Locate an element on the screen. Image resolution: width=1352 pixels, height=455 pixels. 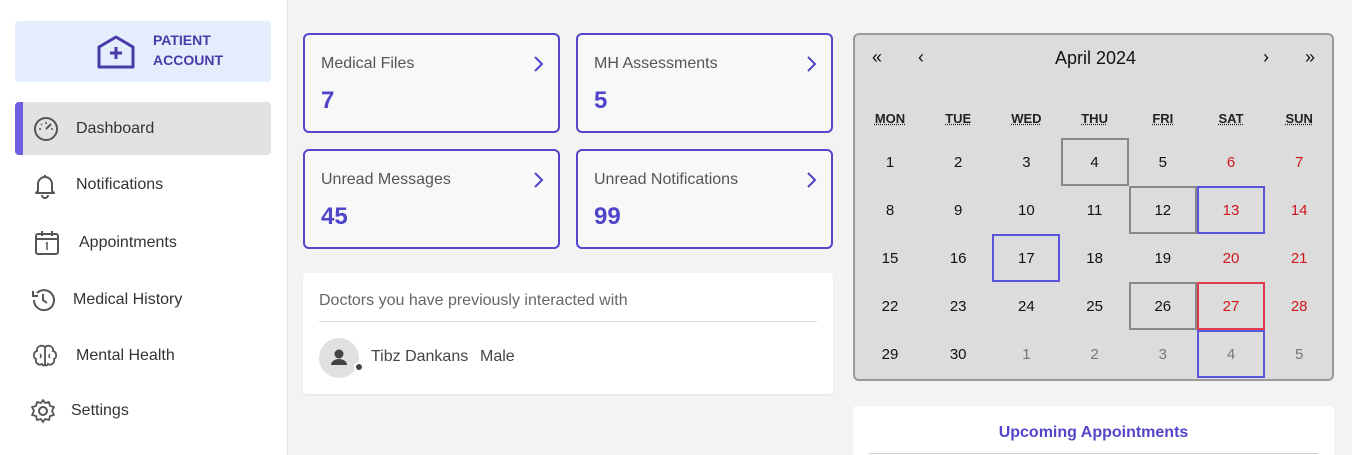
weekday-header: MON is located at coordinates (890, 118).